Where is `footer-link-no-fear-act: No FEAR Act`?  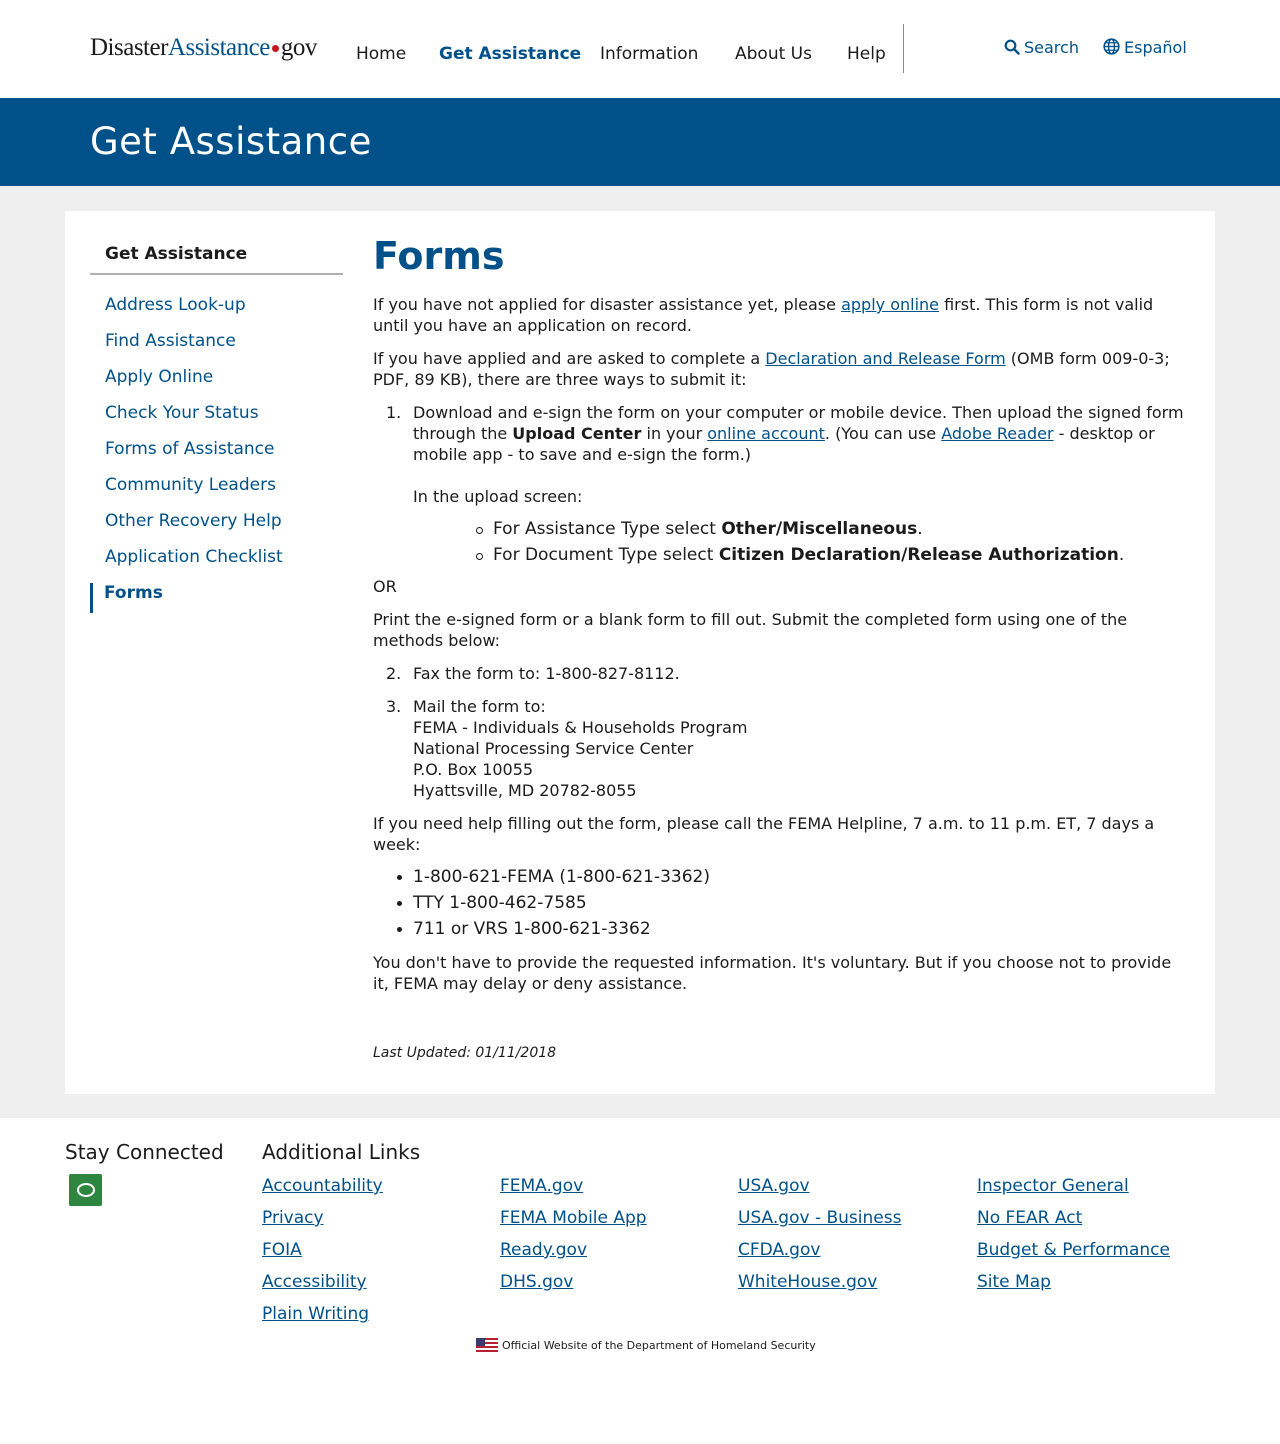
footer-link-no-fear-act: No FEAR Act is located at coordinates (1073, 1224).